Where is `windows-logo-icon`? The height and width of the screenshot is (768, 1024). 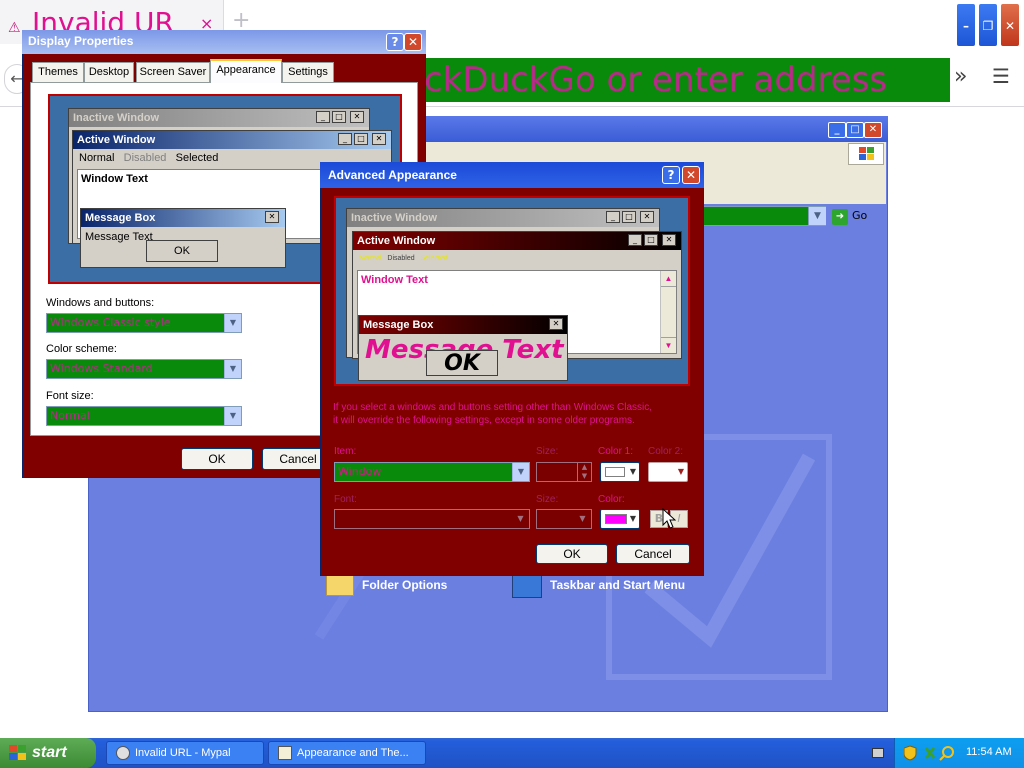
windows-logo-icon is located at coordinates (866, 154).